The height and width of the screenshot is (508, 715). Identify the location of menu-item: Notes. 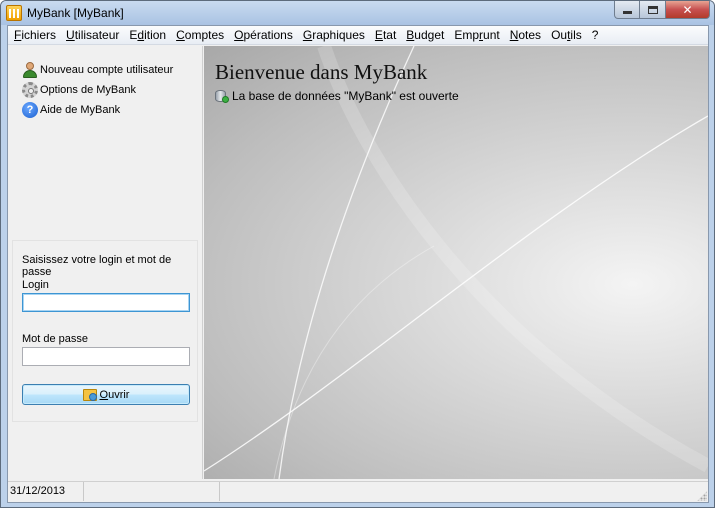
(525, 35).